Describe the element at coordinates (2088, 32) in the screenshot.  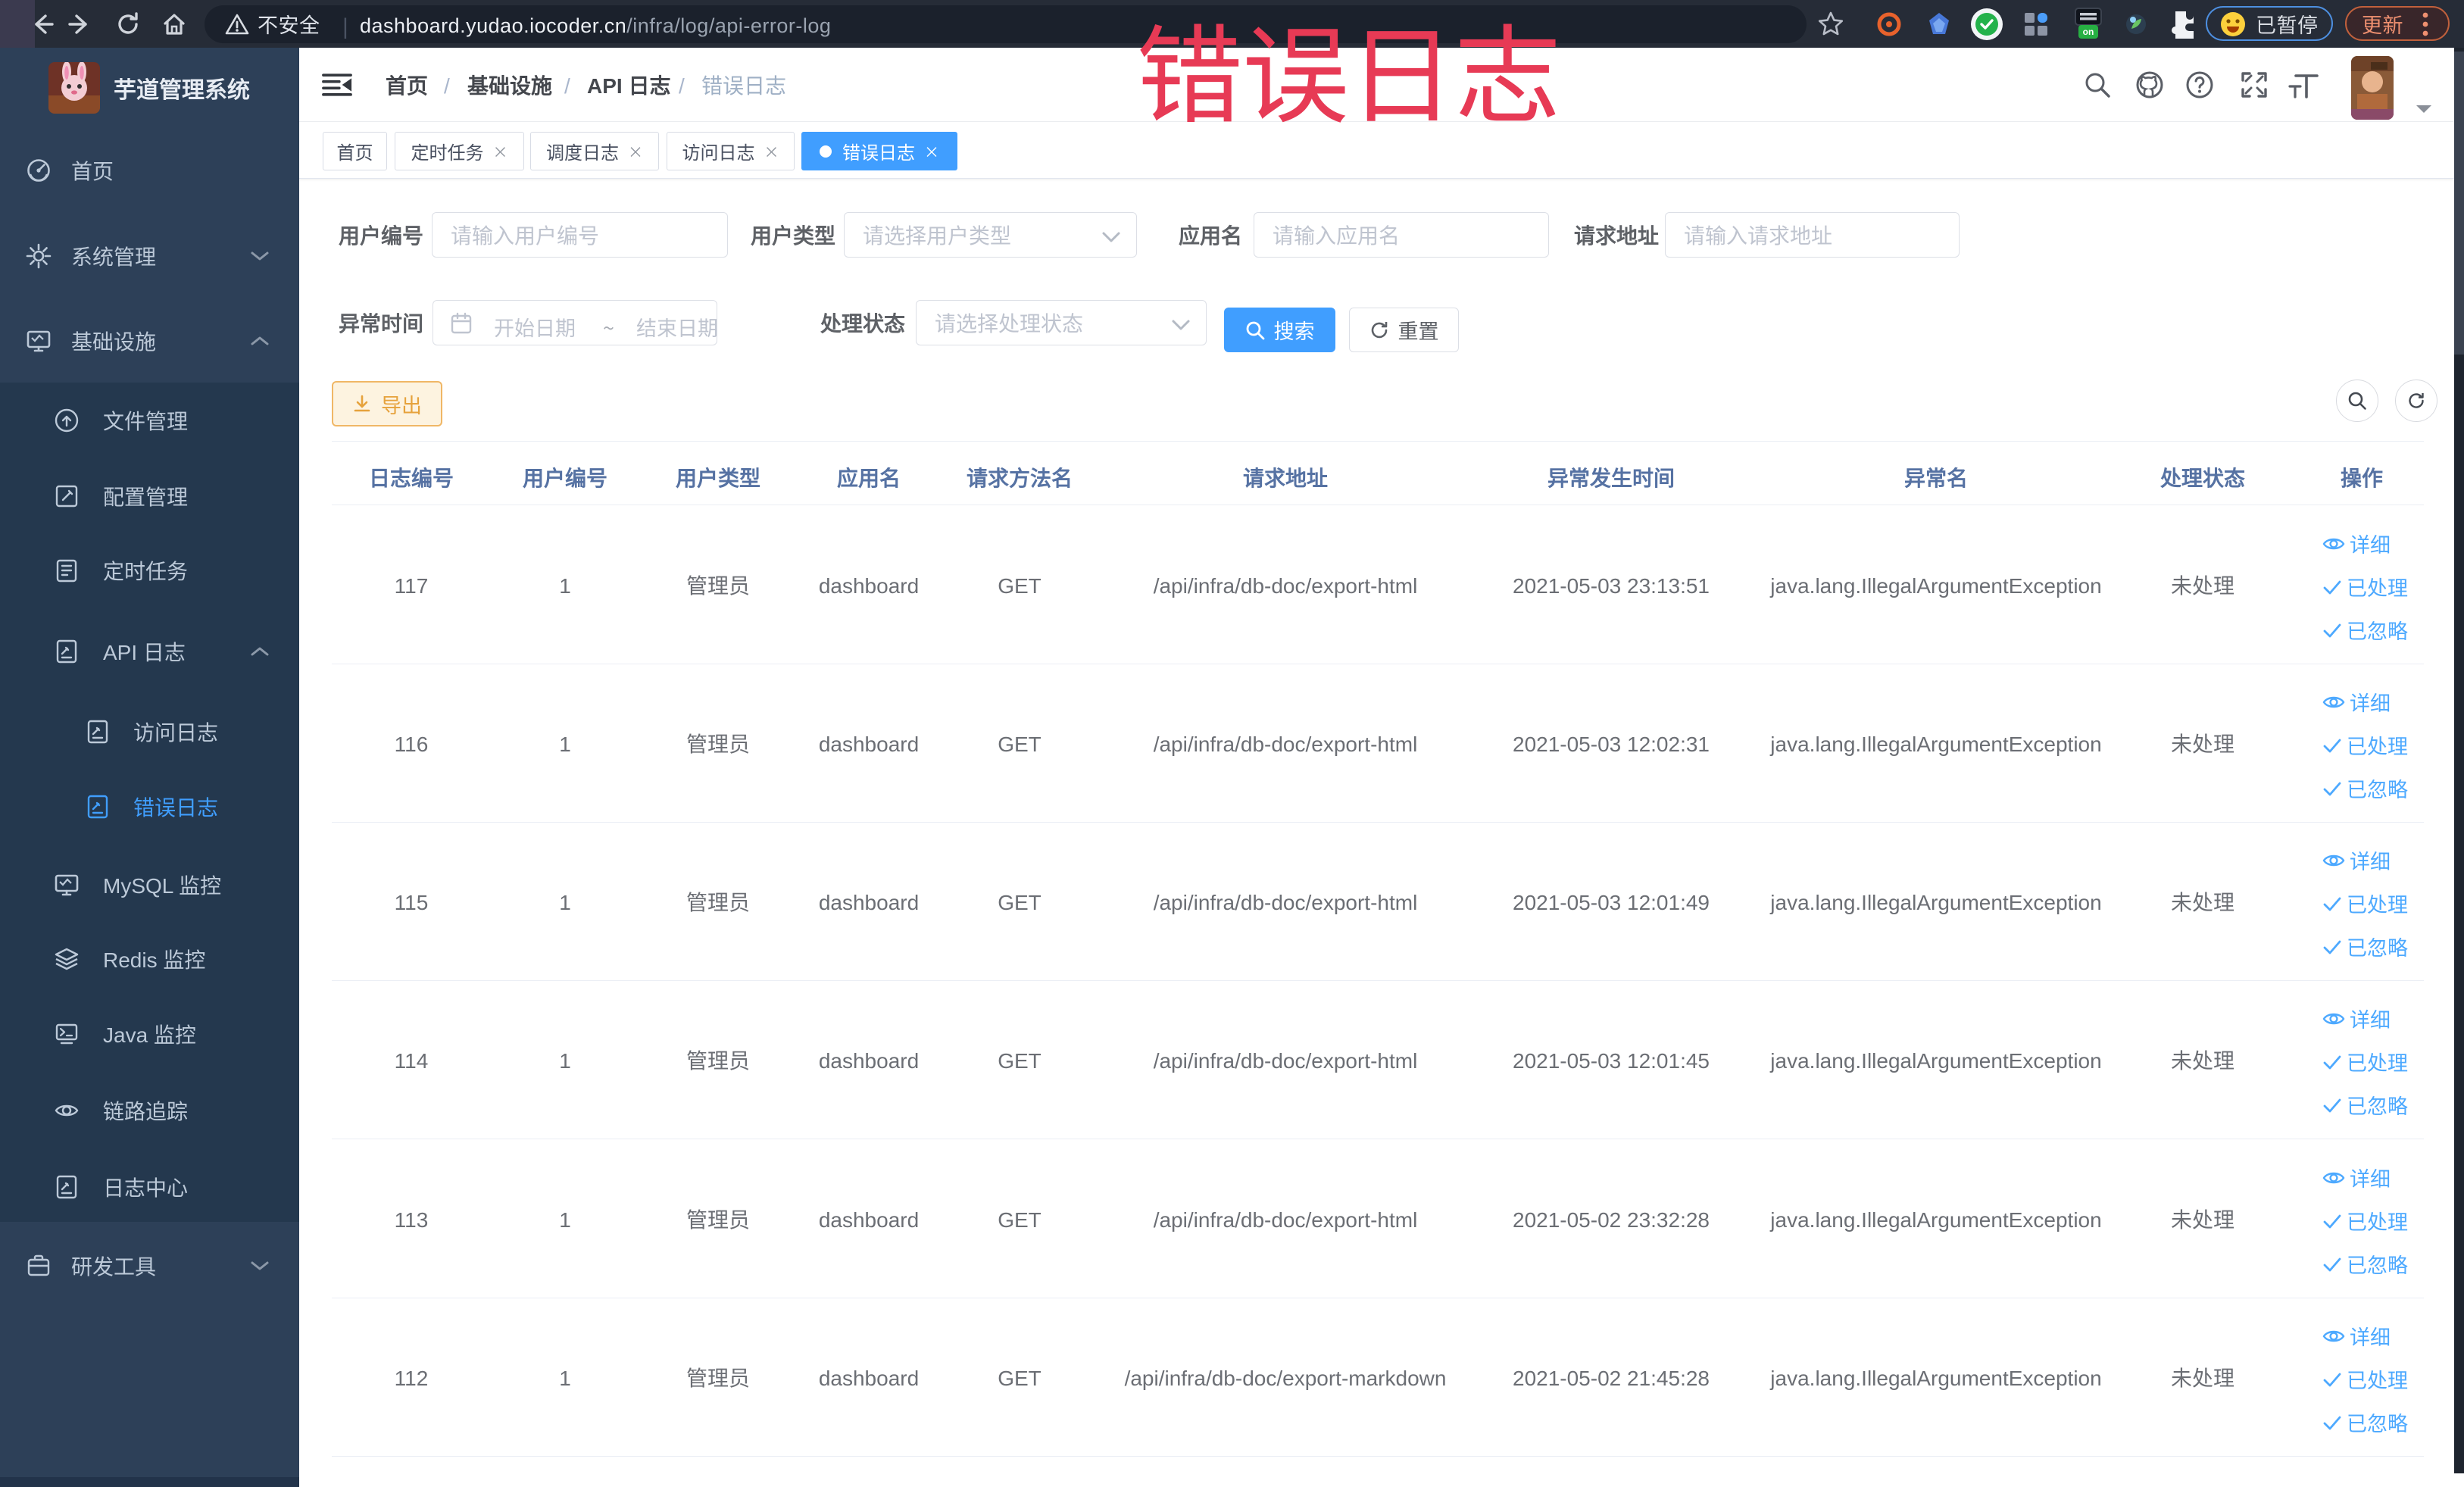
I see `svg-text: on` at that location.